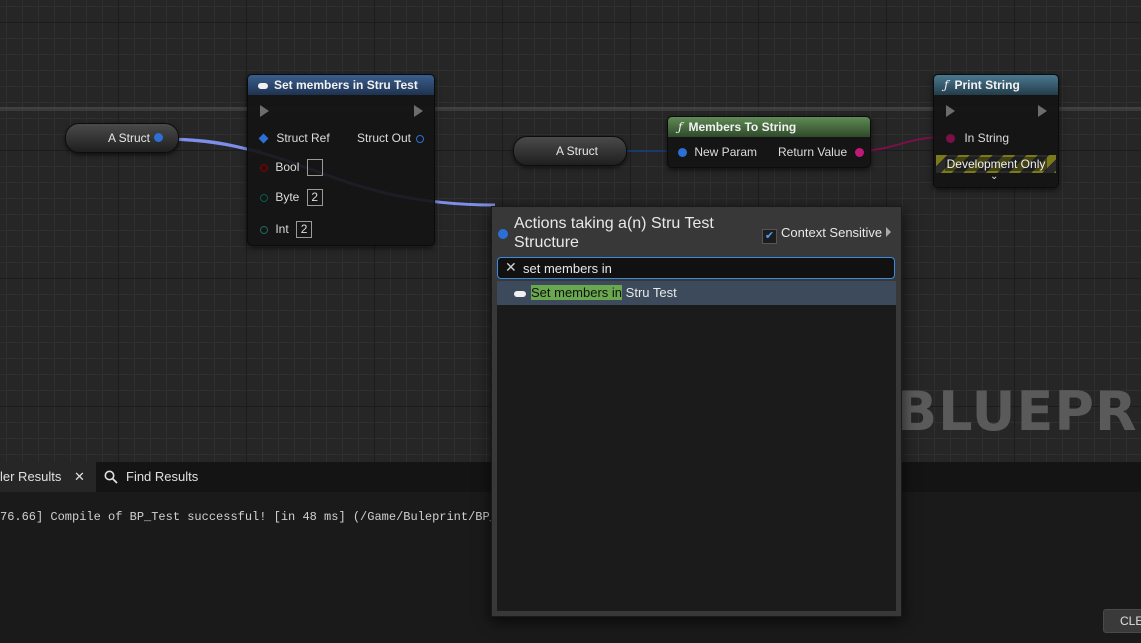  Describe the element at coordinates (994, 176) in the screenshot. I see `chevron-down-icon: ⌄` at that location.